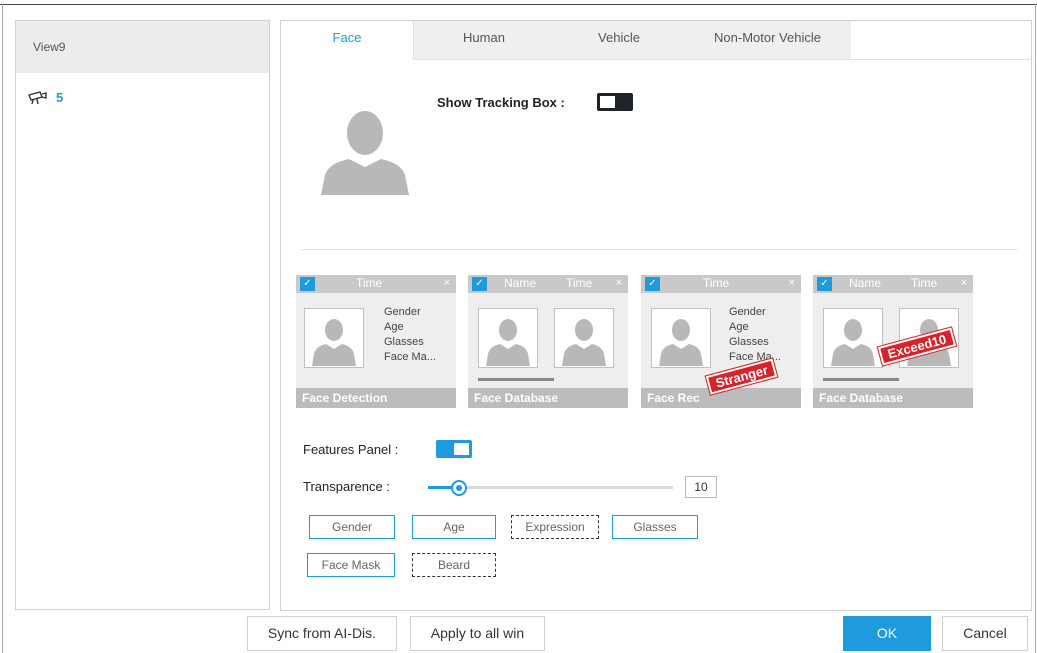  I want to click on tab-non-motor-vehicle: Non-Motor Vehicle, so click(767, 40).